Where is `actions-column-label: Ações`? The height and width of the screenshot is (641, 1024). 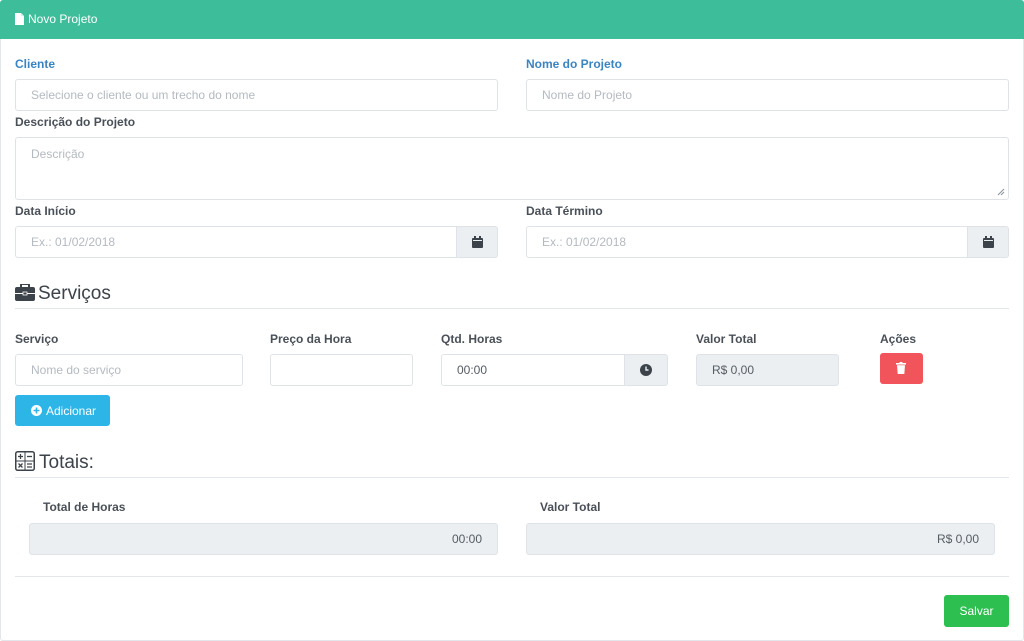
actions-column-label: Ações is located at coordinates (898, 339).